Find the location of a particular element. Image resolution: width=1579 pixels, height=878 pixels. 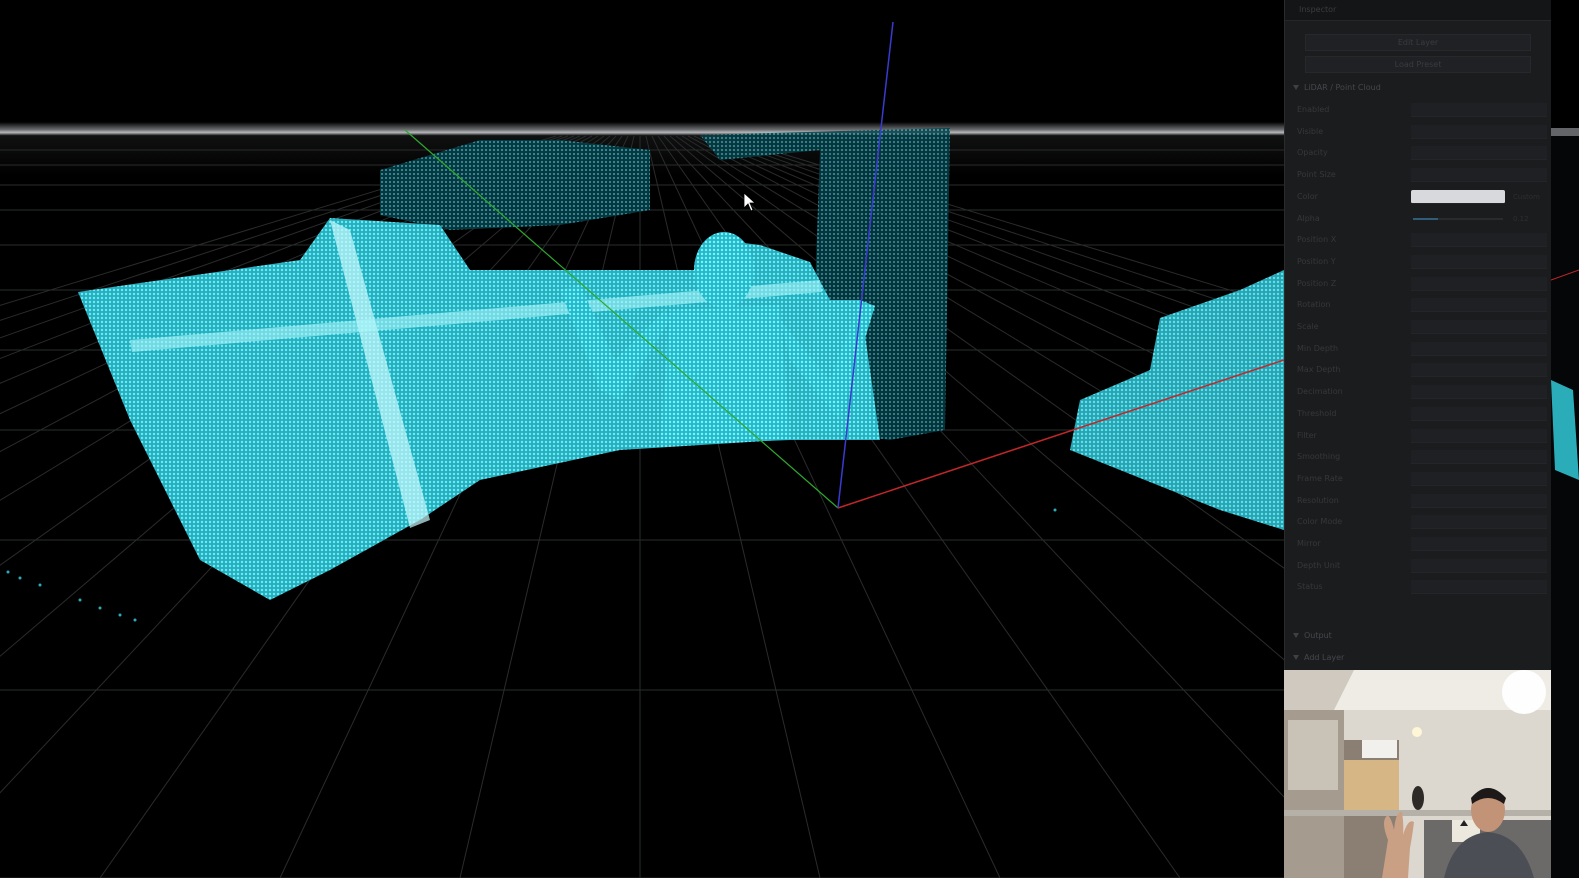

property-row: Threshold is located at coordinates (1419, 414).